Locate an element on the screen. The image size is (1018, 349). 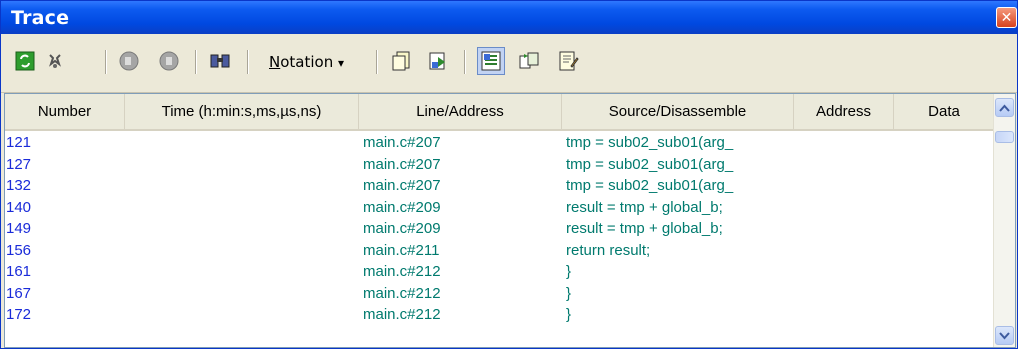
table-row: 127 main.c#207 tmp = sub02_sub01(arg_ is located at coordinates (500, 165).